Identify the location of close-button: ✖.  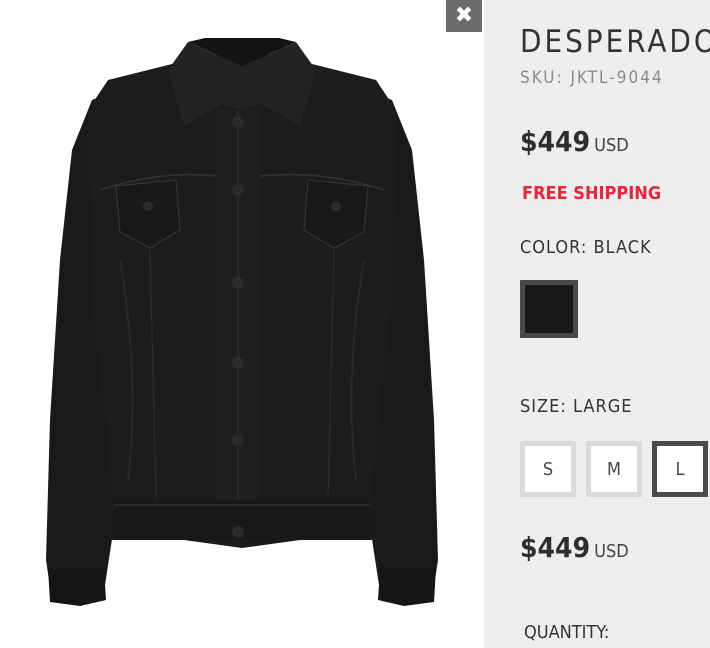
(464, 16).